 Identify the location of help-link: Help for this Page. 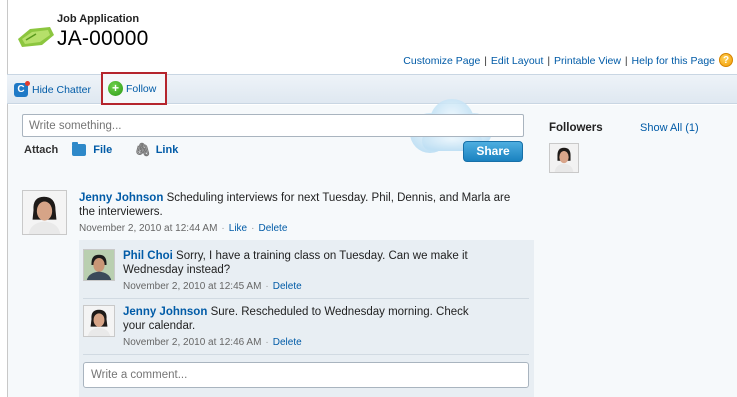
(673, 61).